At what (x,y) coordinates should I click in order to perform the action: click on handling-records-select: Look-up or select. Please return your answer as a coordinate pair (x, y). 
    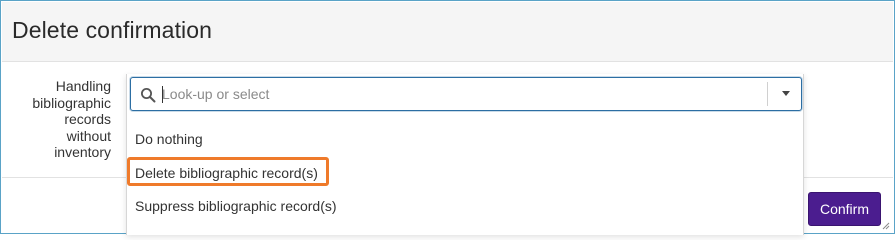
    Looking at the image, I should click on (466, 94).